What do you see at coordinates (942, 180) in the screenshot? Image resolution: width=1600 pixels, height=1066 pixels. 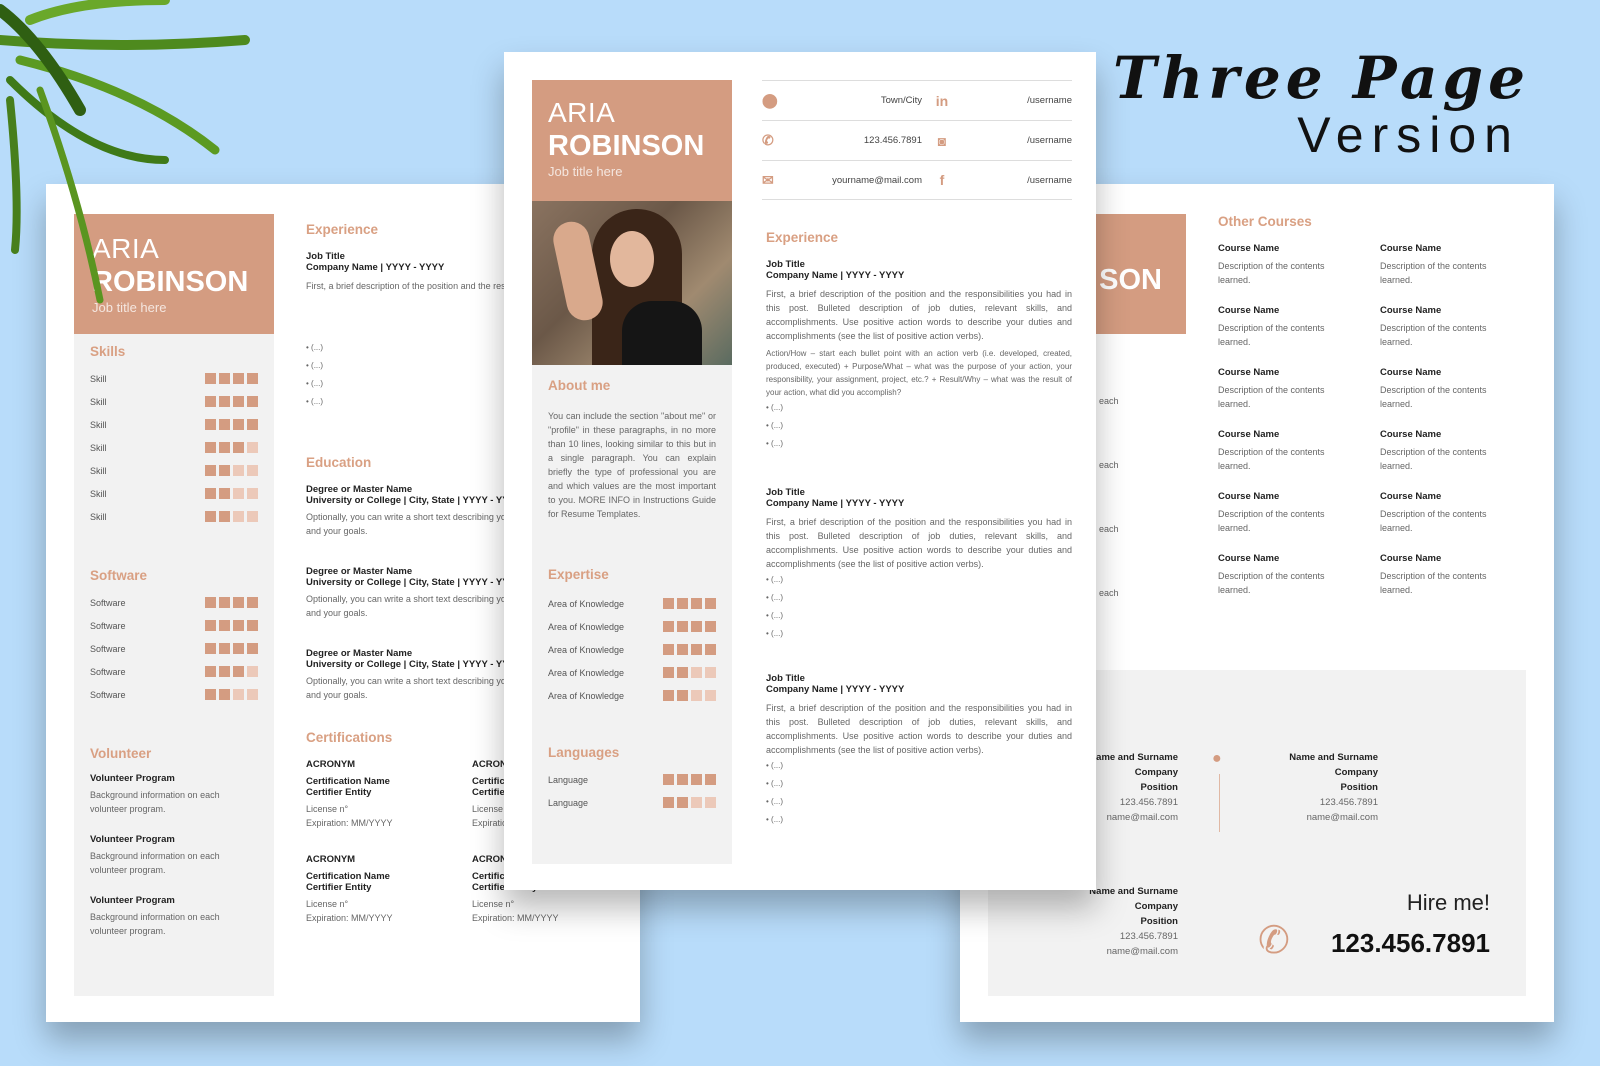 I see `facebook-icon: f` at bounding box center [942, 180].